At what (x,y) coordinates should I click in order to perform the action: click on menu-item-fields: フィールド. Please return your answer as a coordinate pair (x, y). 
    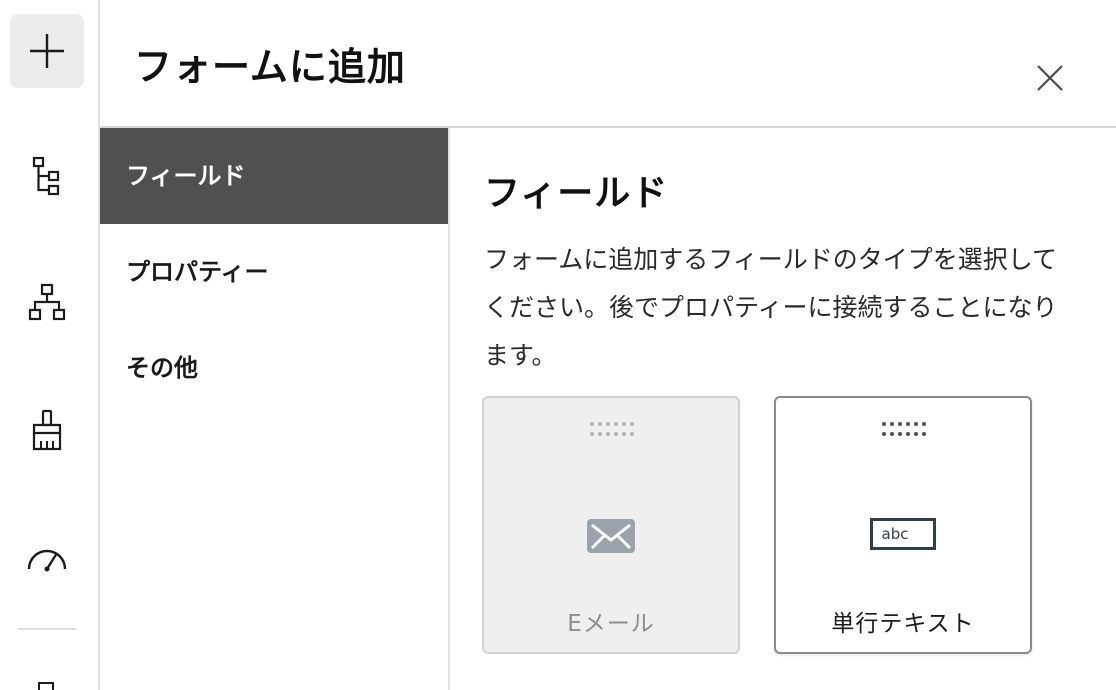
    Looking at the image, I should click on (274, 176).